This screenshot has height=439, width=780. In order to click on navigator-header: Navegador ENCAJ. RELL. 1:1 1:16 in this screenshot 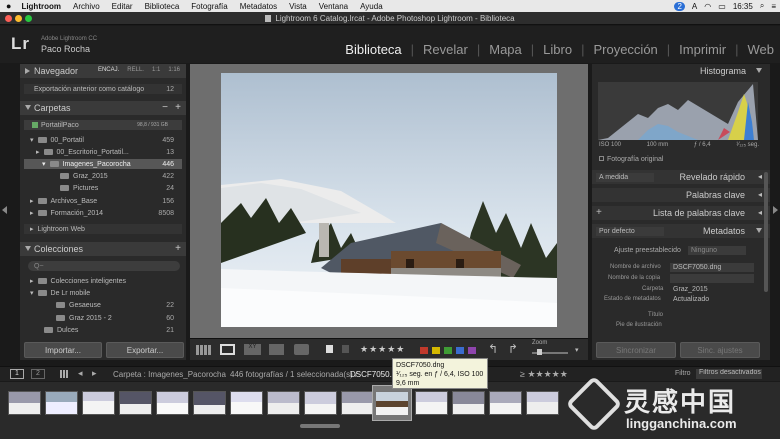, I will do `click(103, 71)`.